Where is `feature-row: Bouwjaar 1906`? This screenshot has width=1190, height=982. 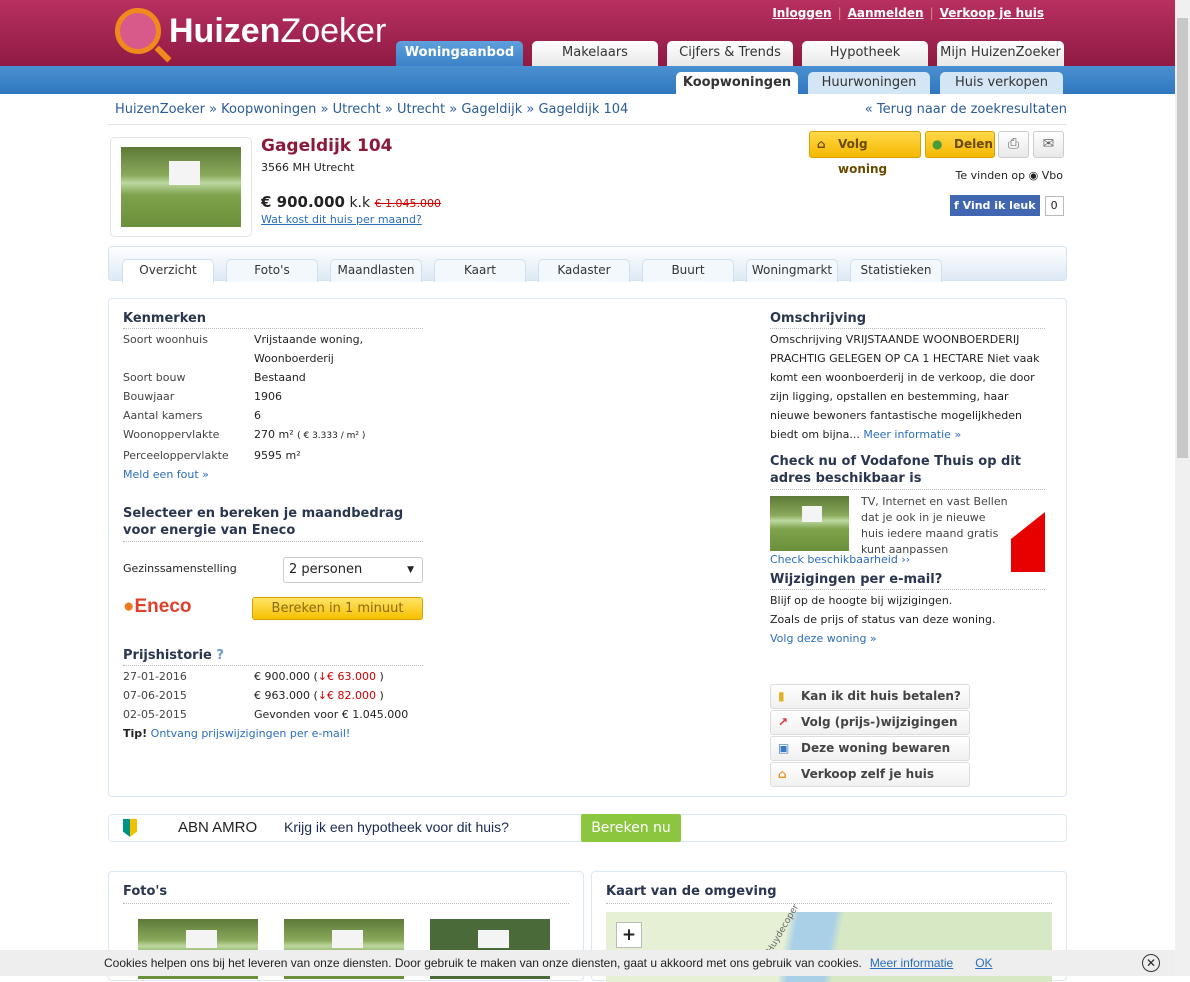
feature-row: Bouwjaar 1906 is located at coordinates (273, 396).